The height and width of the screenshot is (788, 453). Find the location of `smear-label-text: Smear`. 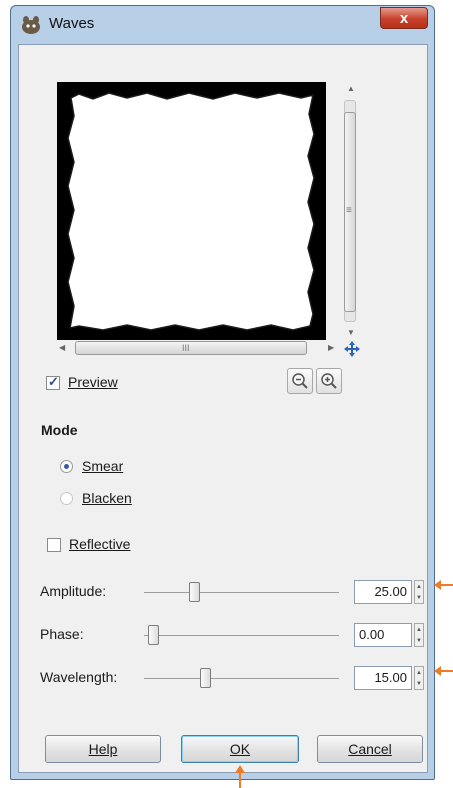

smear-label-text: Smear is located at coordinates (103, 466).